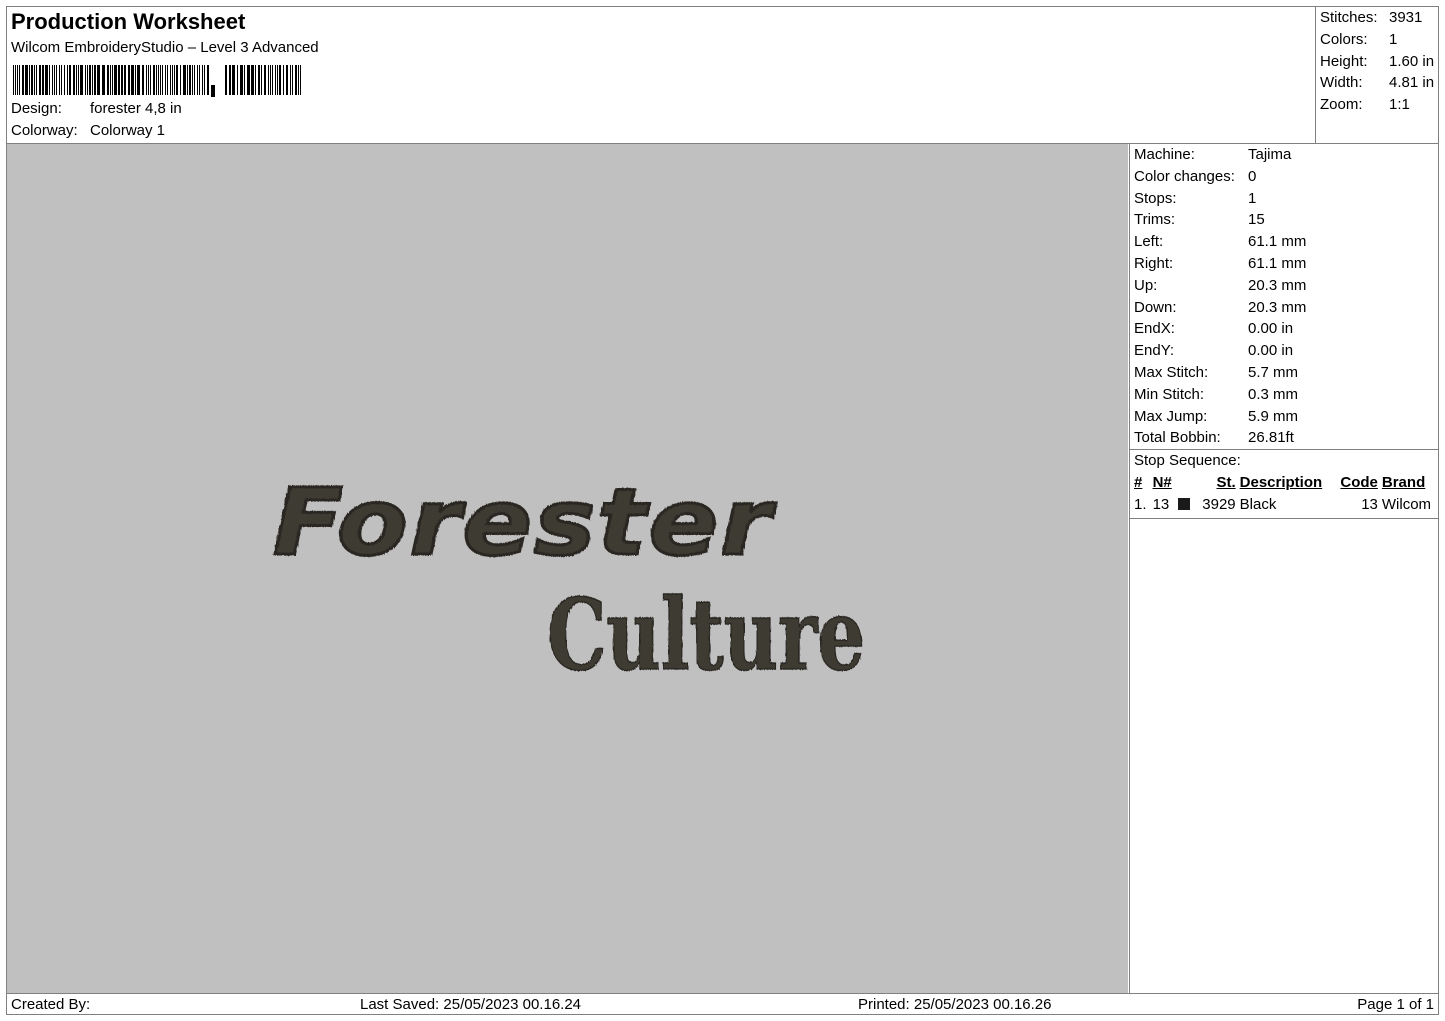 This screenshot has height=1021, width=1445. Describe the element at coordinates (44, 130) in the screenshot. I see `colorway-label: Colorway:` at that location.